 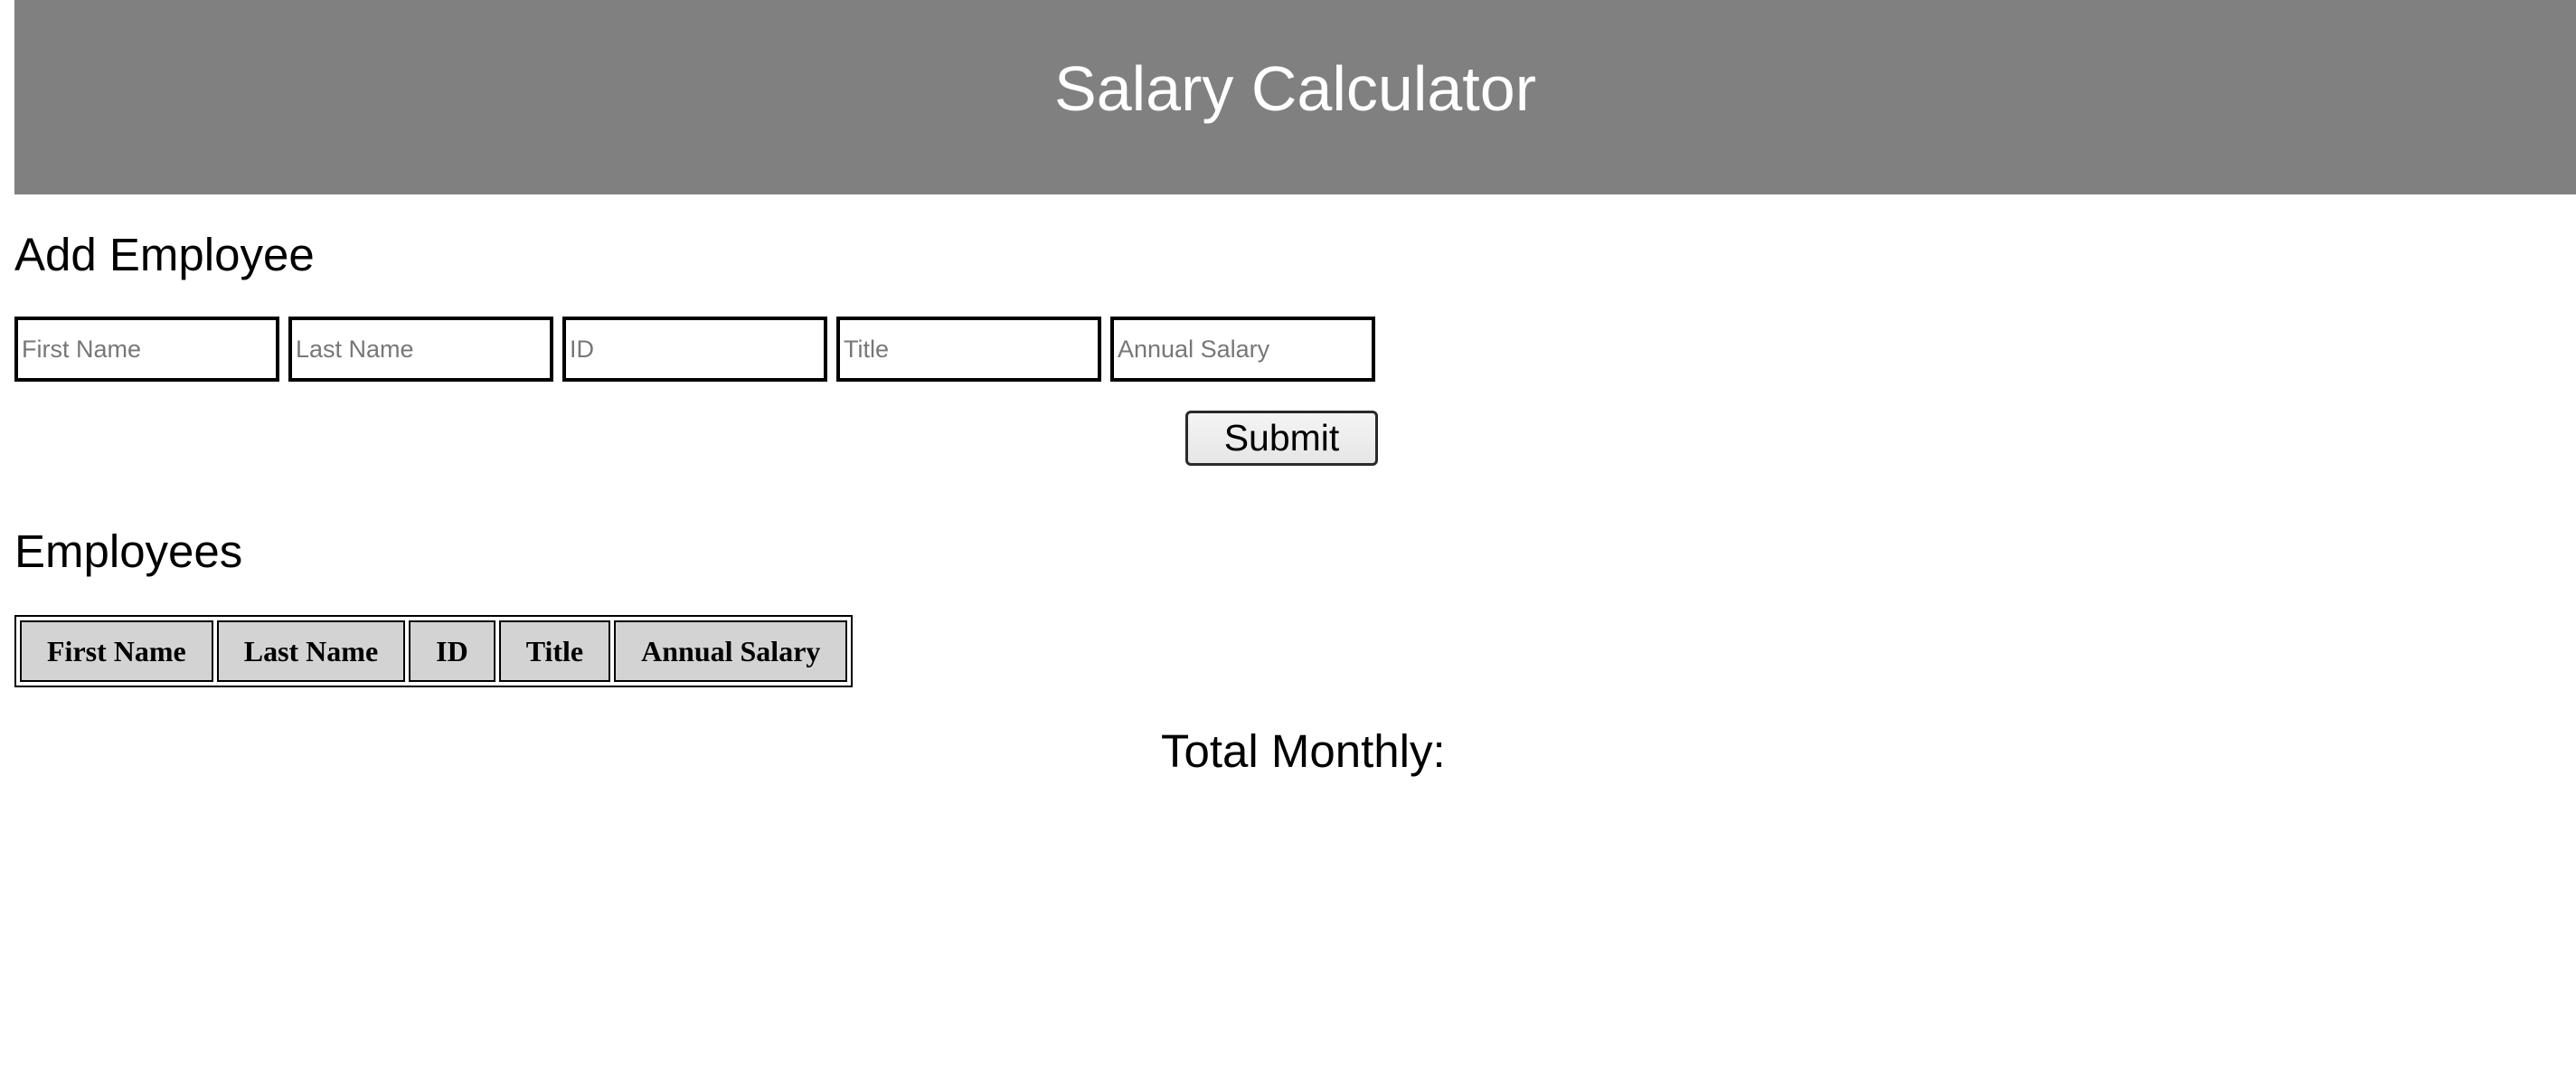 I want to click on employees-heading: Employees, so click(x=128, y=551).